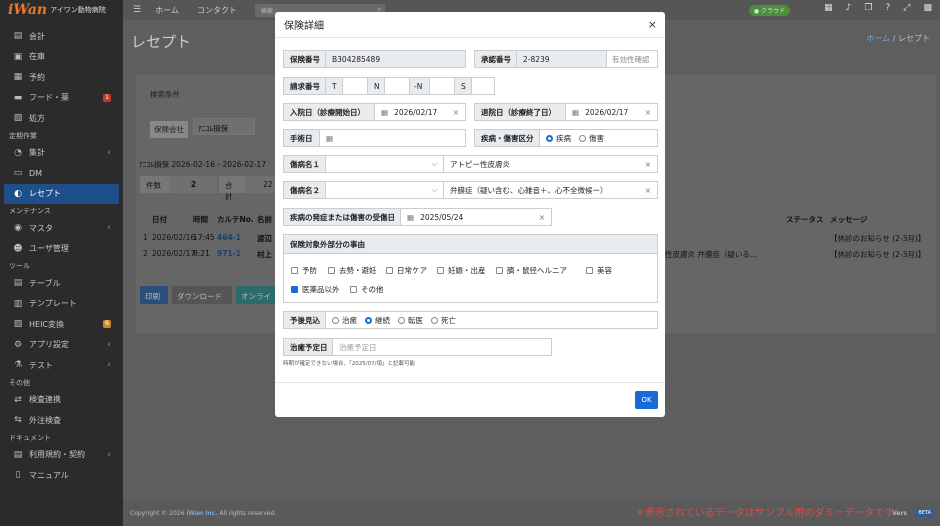  Describe the element at coordinates (442, 347) in the screenshot. I see `cure-date-input: 治癒予定日` at that location.